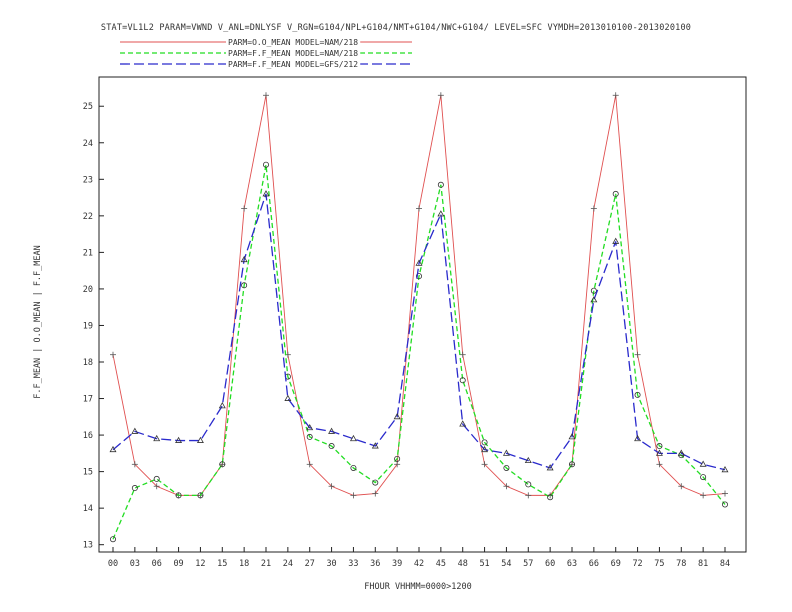  What do you see at coordinates (616, 564) in the screenshot?
I see `x-tick-label: 69` at bounding box center [616, 564].